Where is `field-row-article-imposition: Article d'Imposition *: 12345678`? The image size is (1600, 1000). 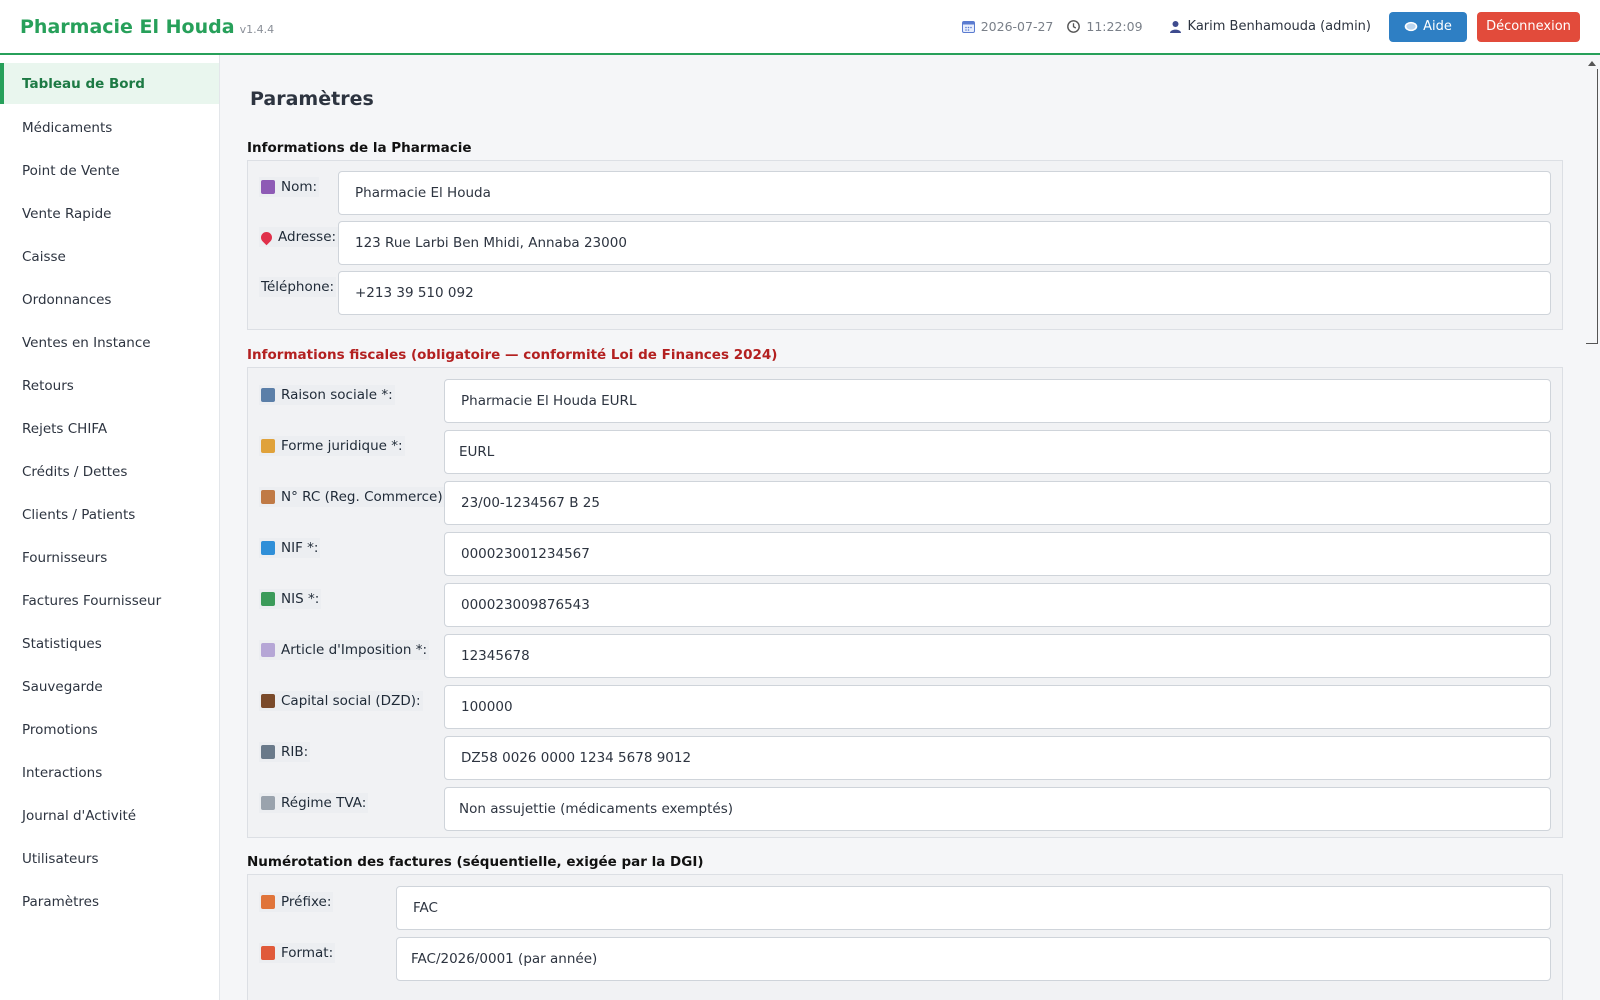 field-row-article-imposition: Article d'Imposition *: 12345678 is located at coordinates (905, 656).